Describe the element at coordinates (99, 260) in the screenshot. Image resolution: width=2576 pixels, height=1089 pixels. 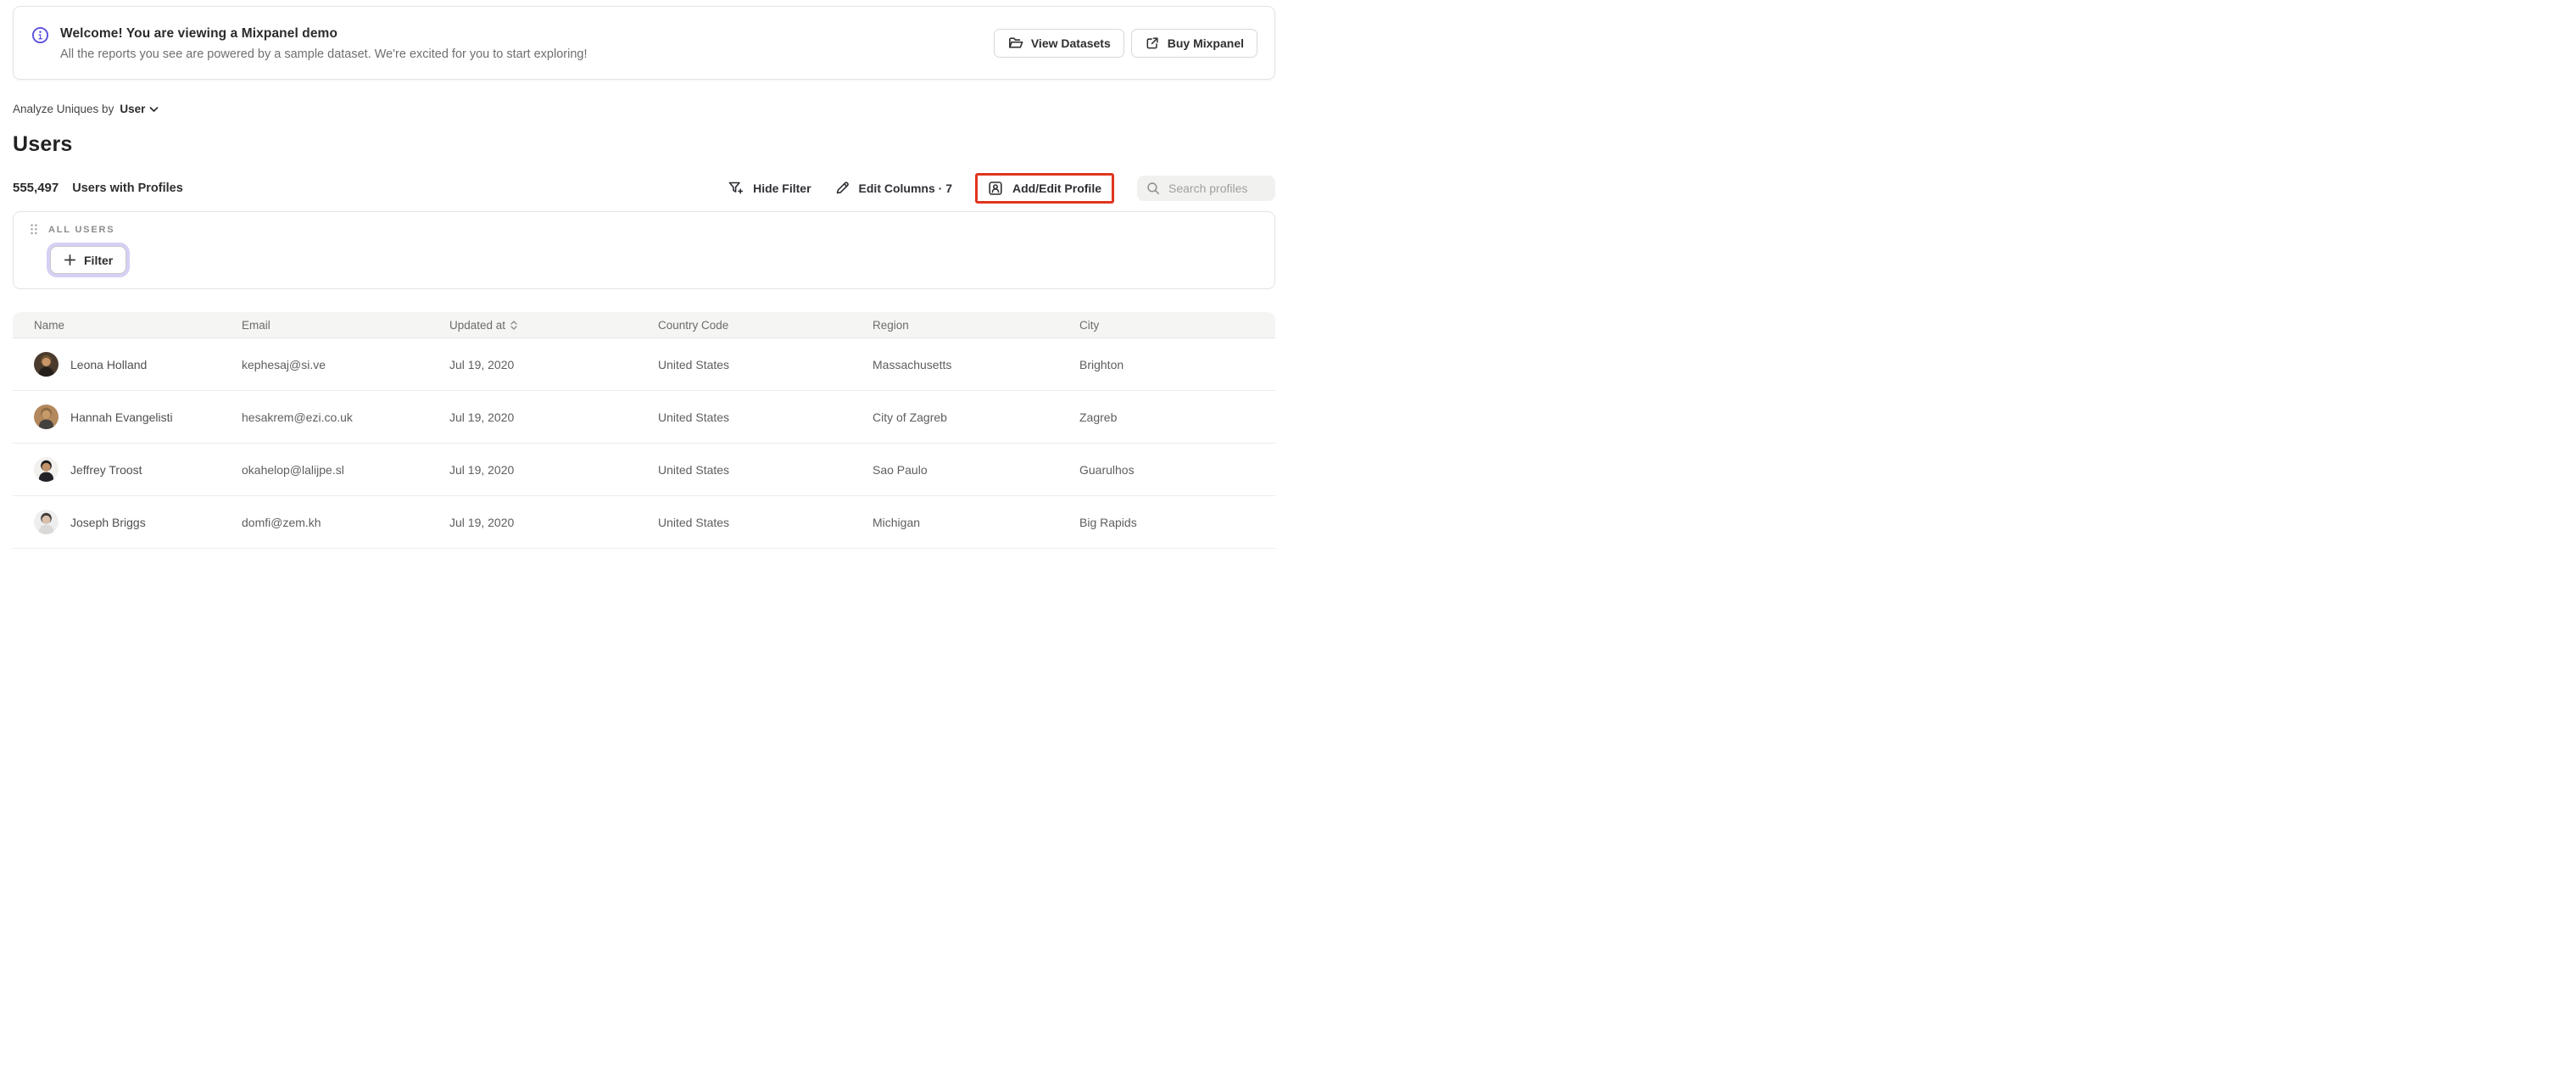
I see `add-filter-label: Filter` at that location.